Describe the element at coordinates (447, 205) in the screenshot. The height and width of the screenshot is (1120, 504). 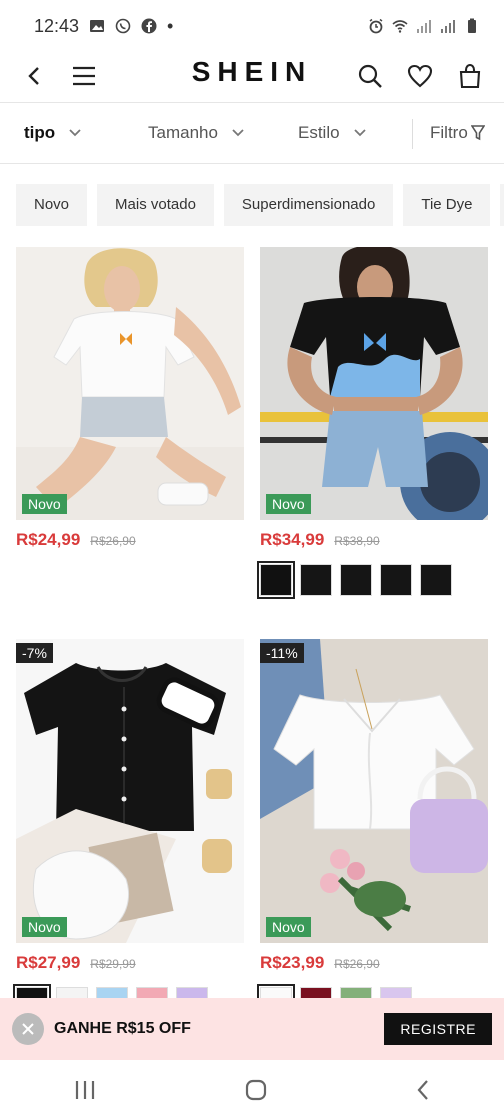
I see `chip-tie-dye: Tie Dye` at that location.